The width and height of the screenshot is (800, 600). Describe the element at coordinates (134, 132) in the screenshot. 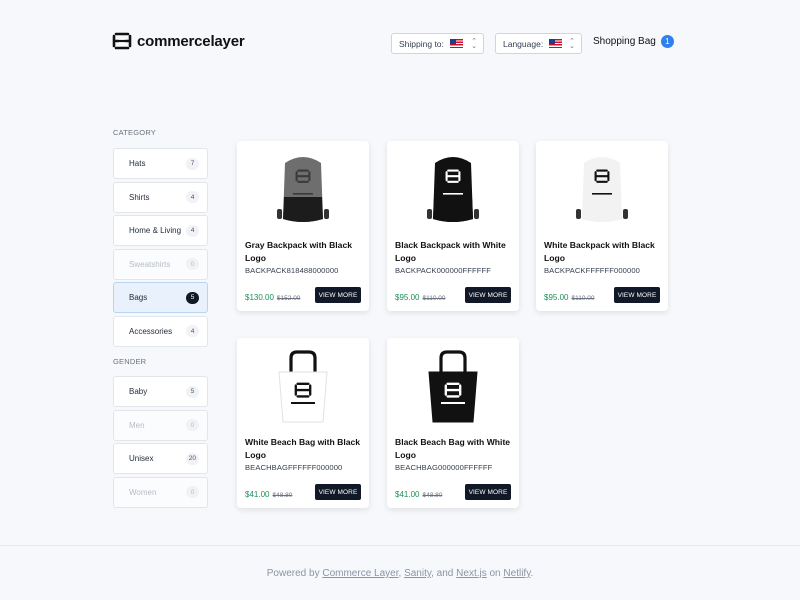

I see `category-title: CATEGORY` at that location.